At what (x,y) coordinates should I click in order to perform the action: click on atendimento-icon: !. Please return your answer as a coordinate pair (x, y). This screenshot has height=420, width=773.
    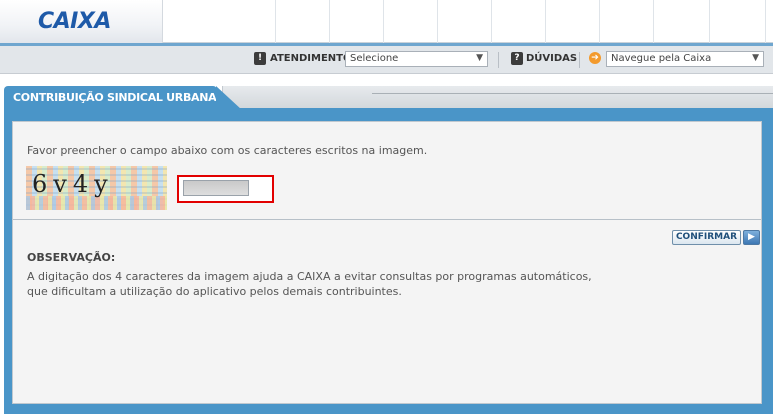
    Looking at the image, I should click on (260, 58).